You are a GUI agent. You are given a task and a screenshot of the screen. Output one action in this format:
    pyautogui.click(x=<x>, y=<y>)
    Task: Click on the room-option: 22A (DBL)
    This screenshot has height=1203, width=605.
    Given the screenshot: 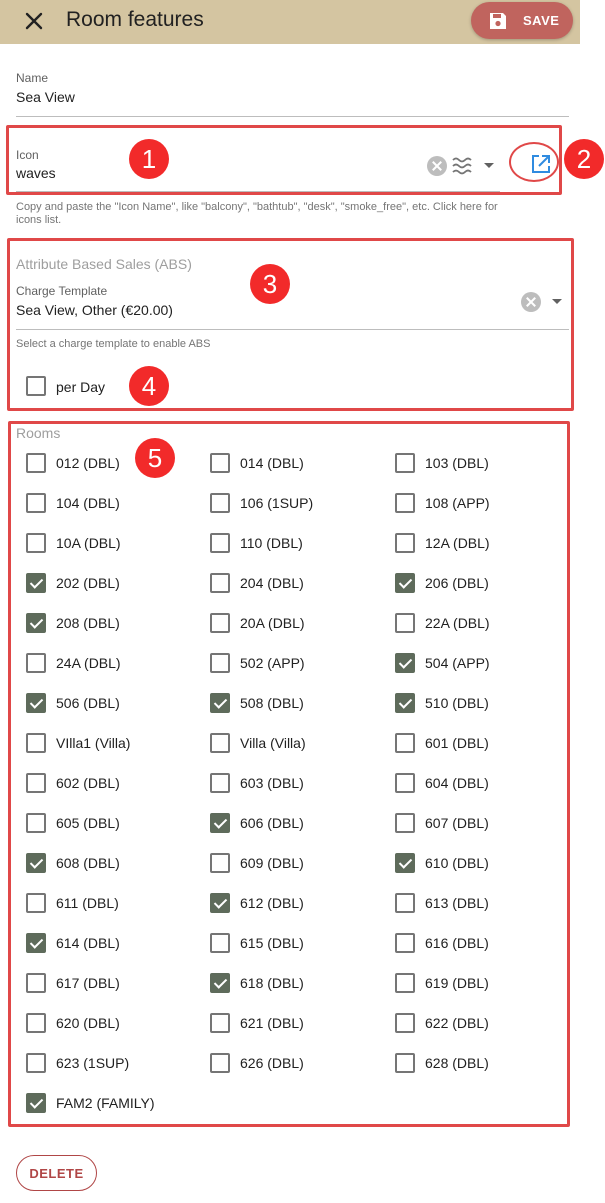 What is the action you would take?
    pyautogui.click(x=485, y=628)
    